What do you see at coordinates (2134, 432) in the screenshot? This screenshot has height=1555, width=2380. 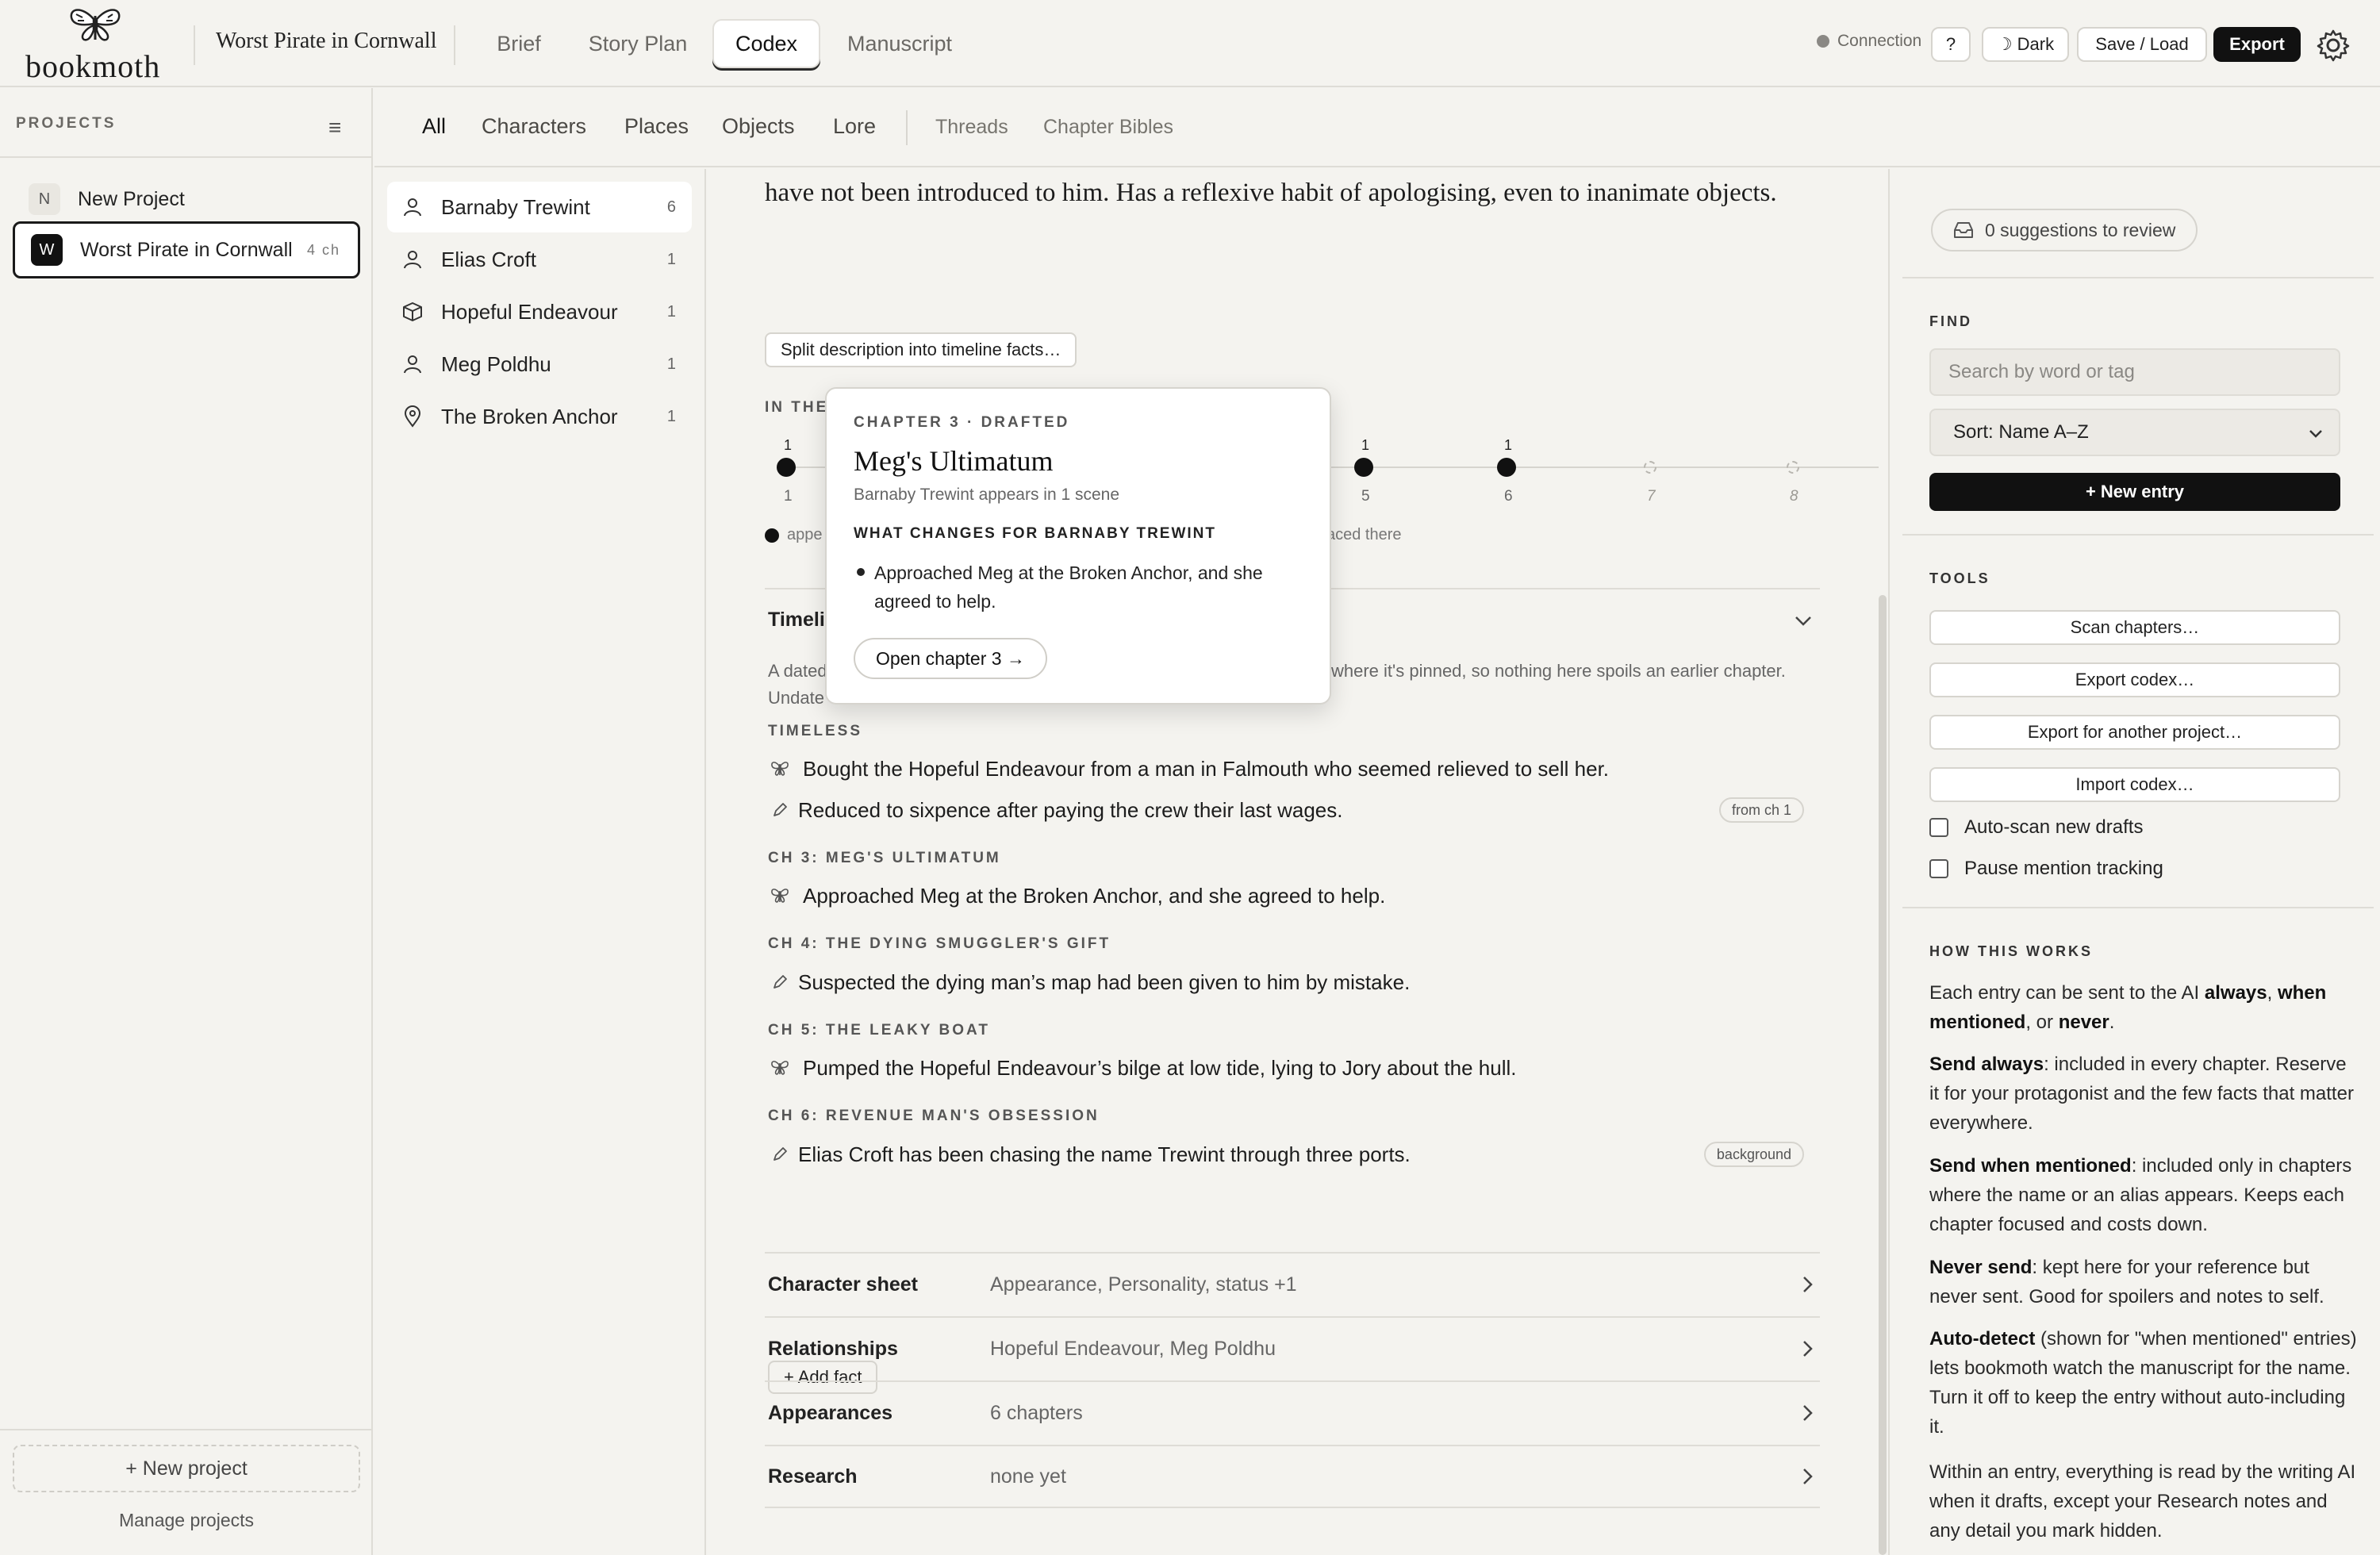 I see `sort-select: Sort: Name A–Z` at bounding box center [2134, 432].